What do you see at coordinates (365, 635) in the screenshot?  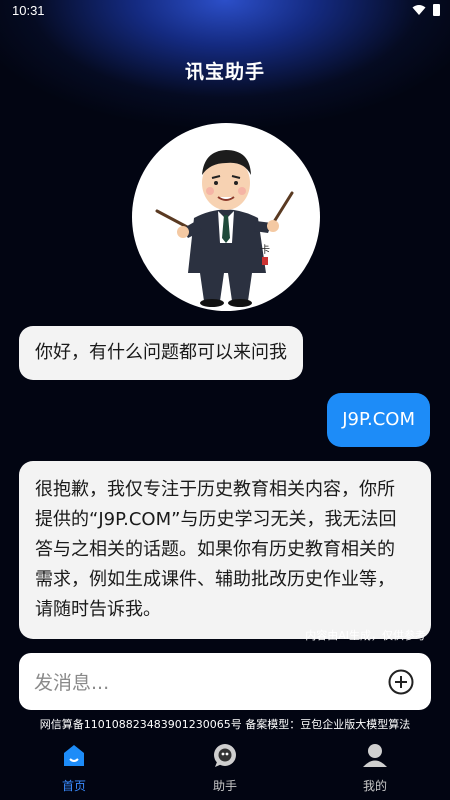 I see `ai-disclaimer: 内容由AI生成，仅供参考` at bounding box center [365, 635].